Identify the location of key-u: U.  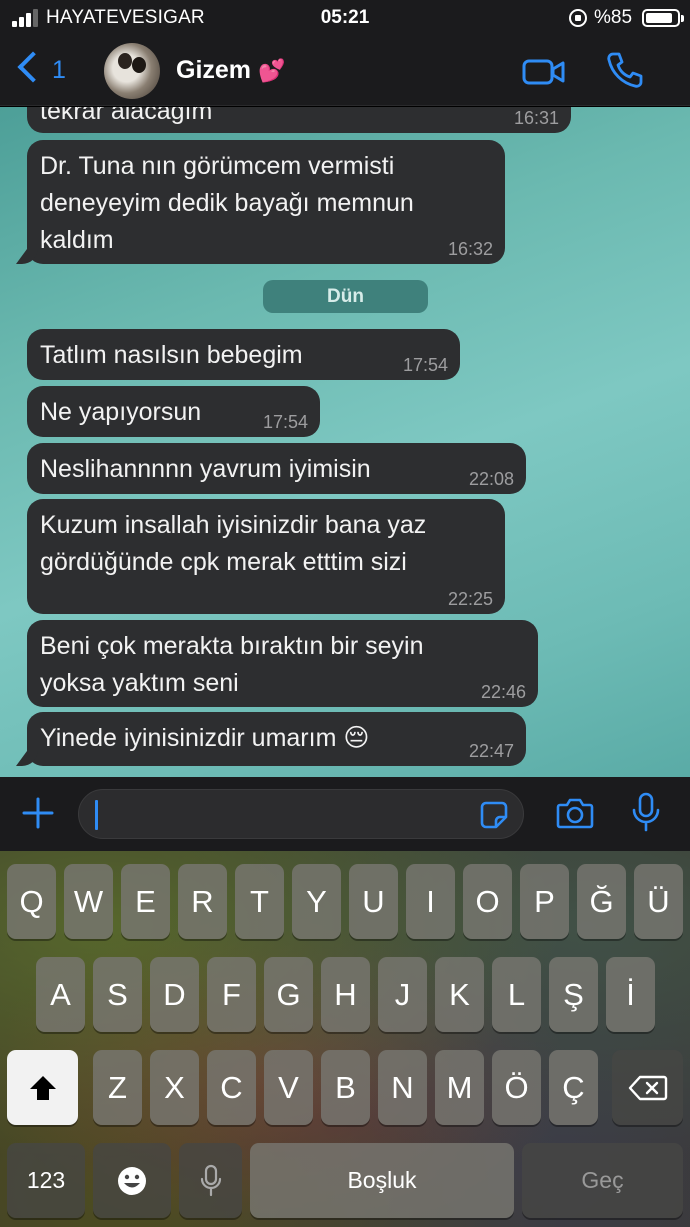
(373, 901).